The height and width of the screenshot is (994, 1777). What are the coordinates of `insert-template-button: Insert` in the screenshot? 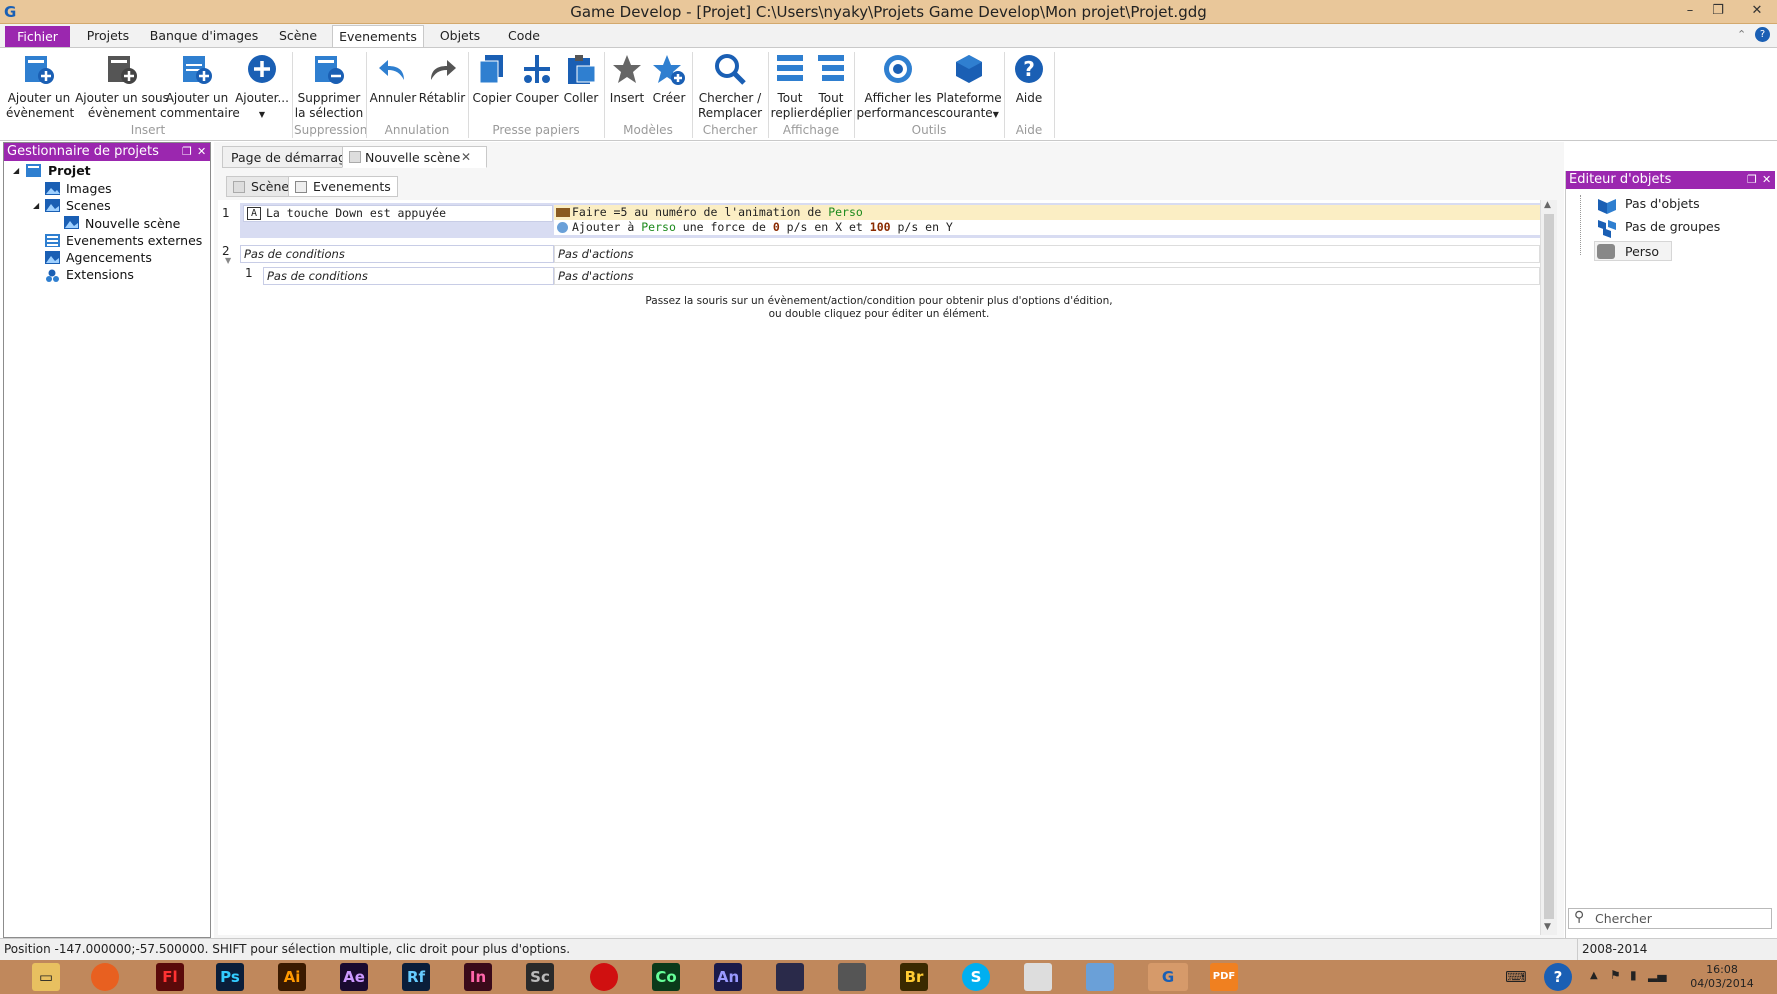 It's located at (627, 79).